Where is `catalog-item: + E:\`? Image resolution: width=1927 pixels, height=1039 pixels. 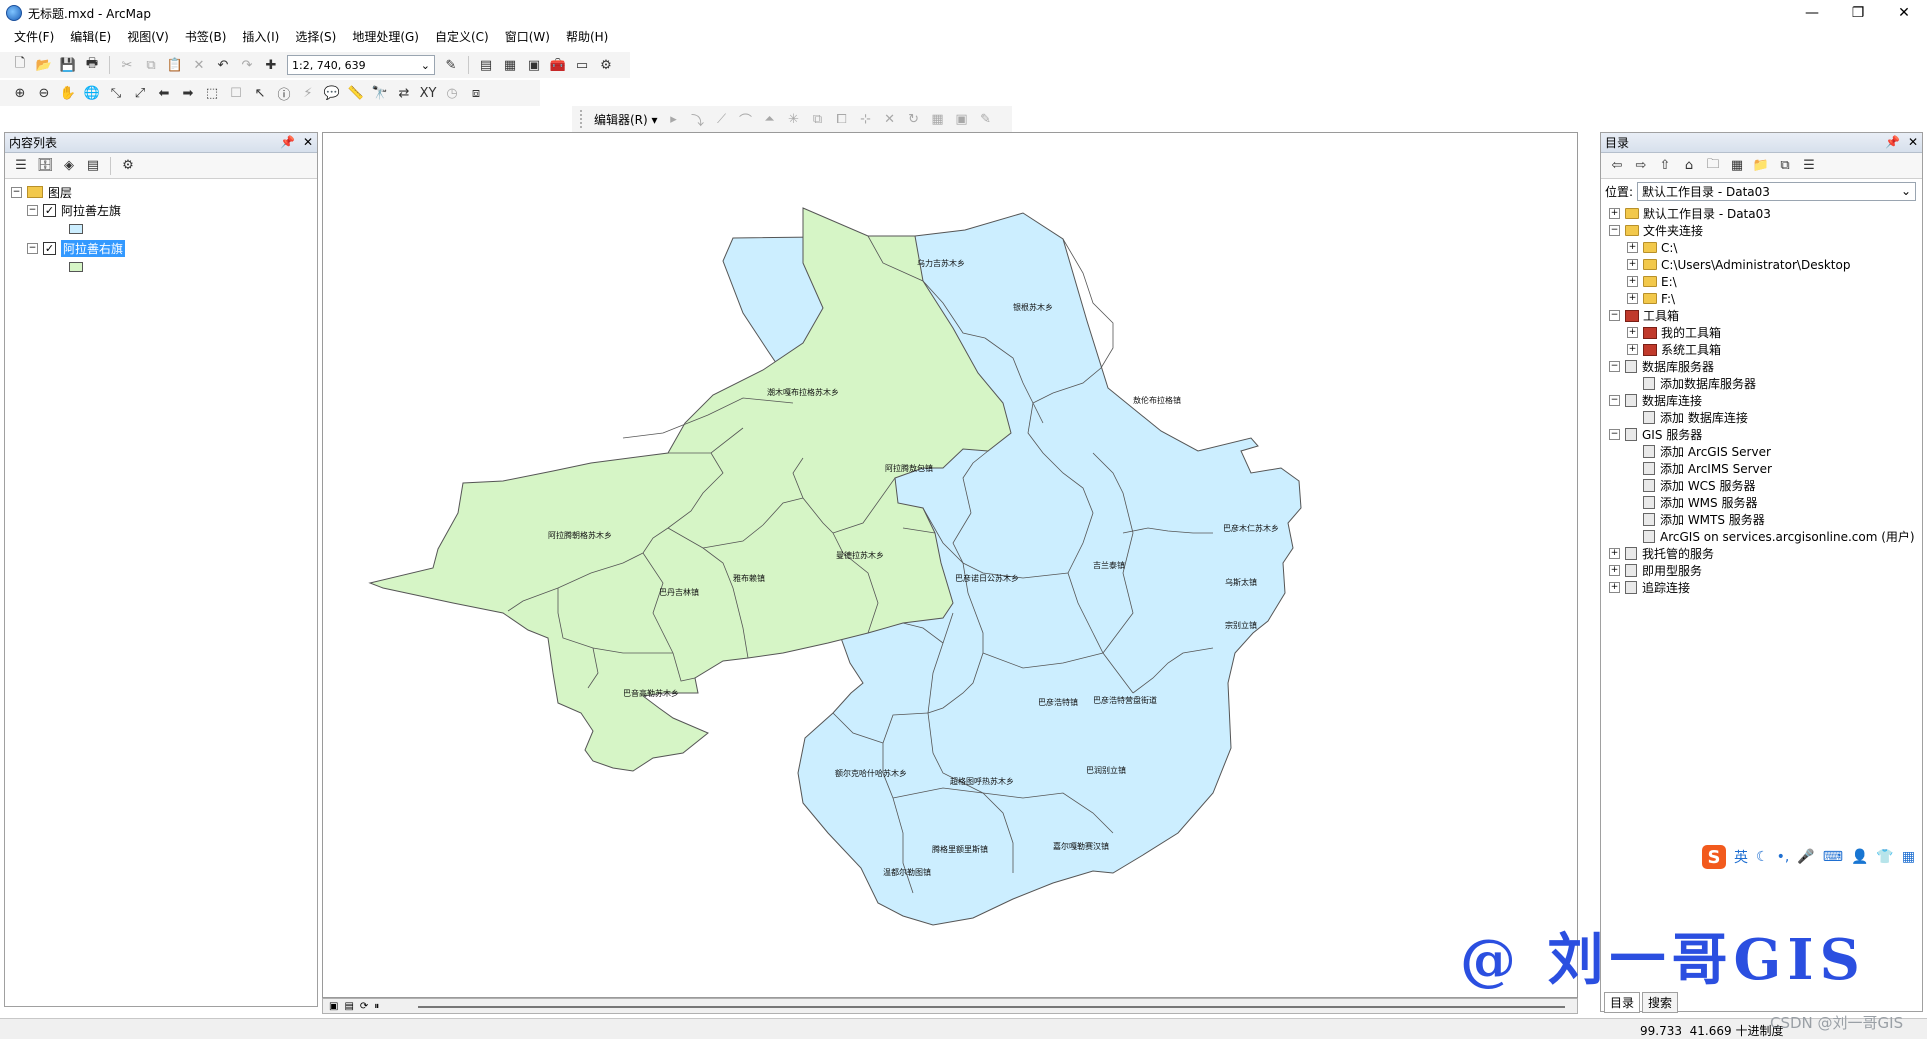 catalog-item: + E:\ is located at coordinates (1761, 281).